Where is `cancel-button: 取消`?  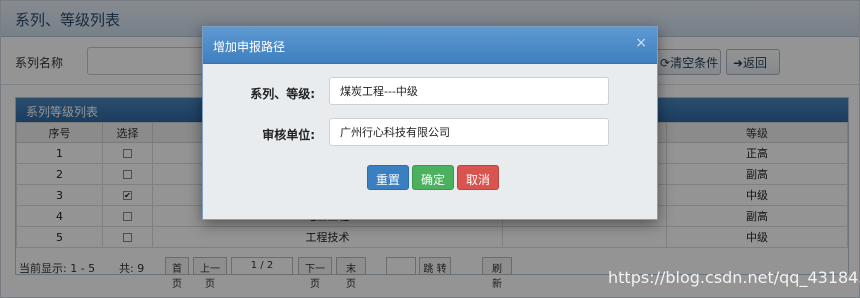
cancel-button: 取消 is located at coordinates (478, 177).